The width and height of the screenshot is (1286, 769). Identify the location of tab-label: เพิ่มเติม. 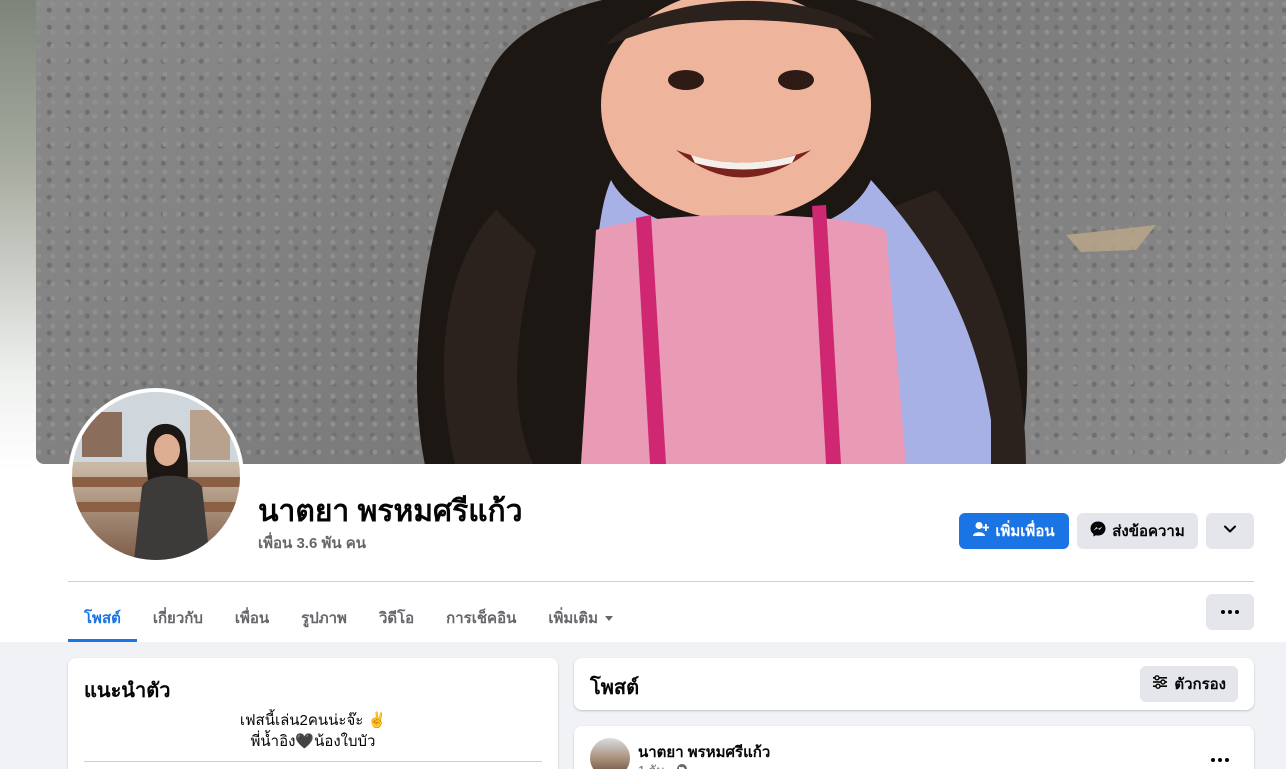
(573, 618).